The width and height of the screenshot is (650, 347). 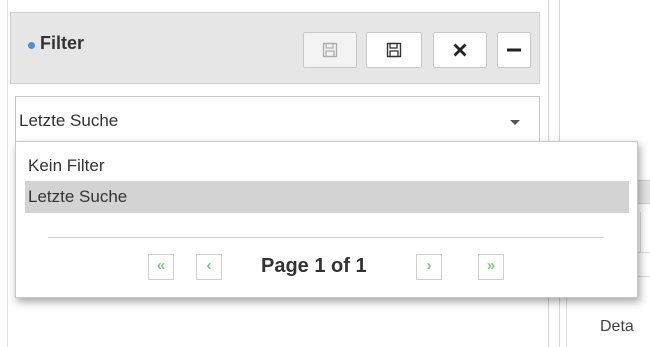 What do you see at coordinates (617, 326) in the screenshot?
I see `details-label: Deta` at bounding box center [617, 326].